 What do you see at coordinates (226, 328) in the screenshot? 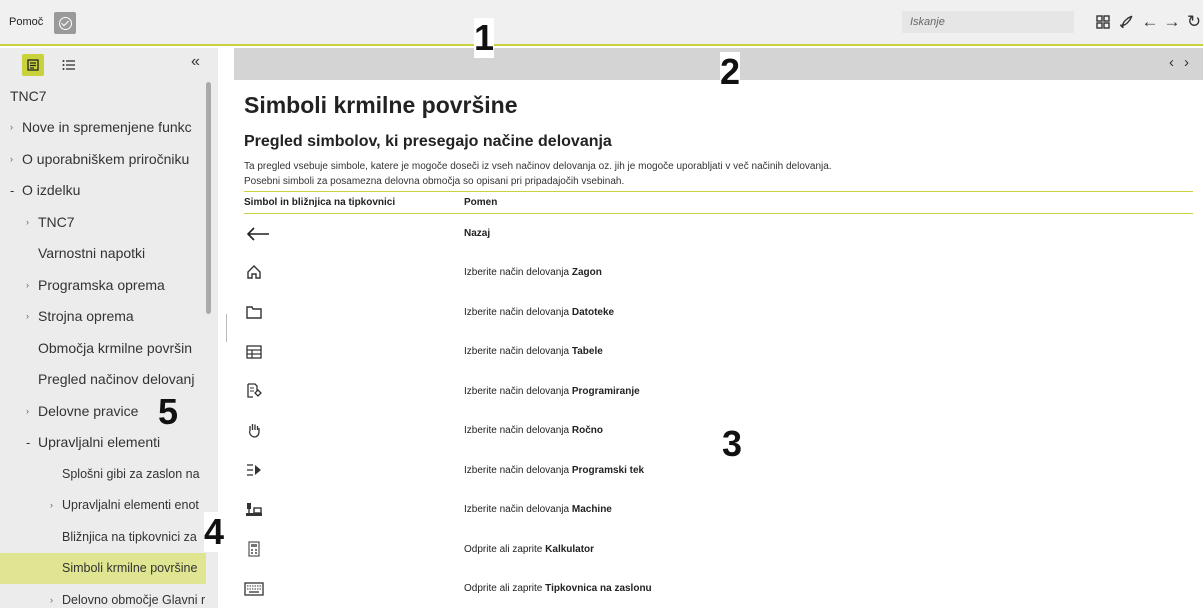
I see `divider-grip` at bounding box center [226, 328].